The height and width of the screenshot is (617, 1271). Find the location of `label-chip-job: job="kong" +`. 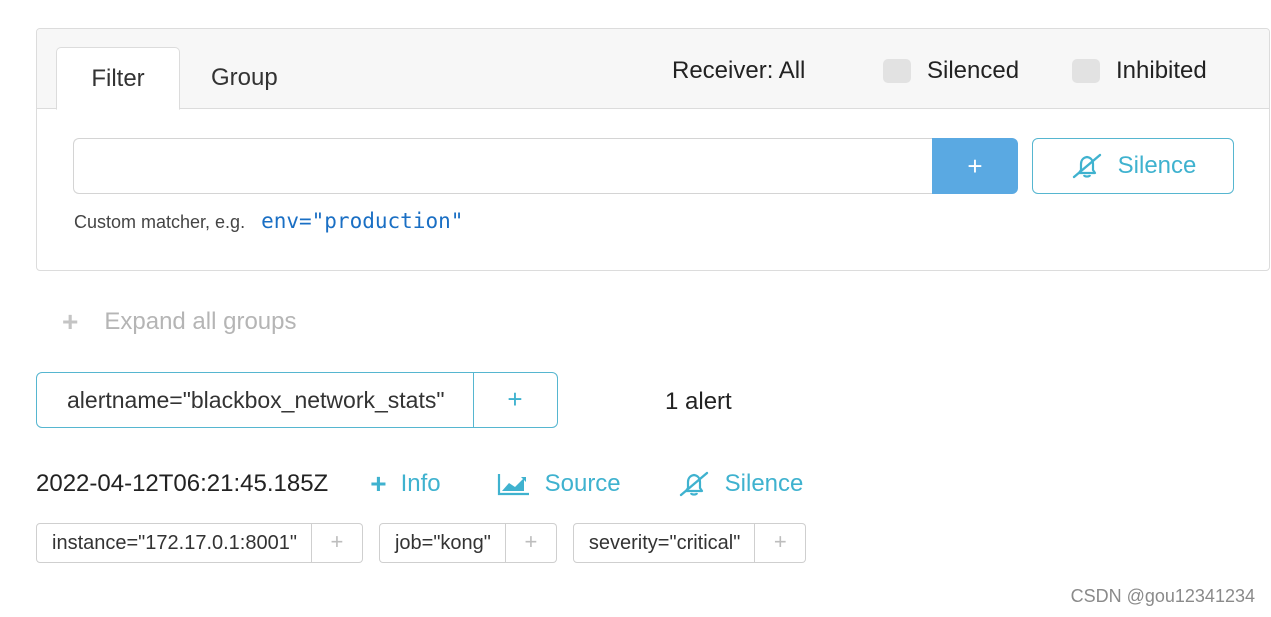

label-chip-job: job="kong" + is located at coordinates (467, 543).